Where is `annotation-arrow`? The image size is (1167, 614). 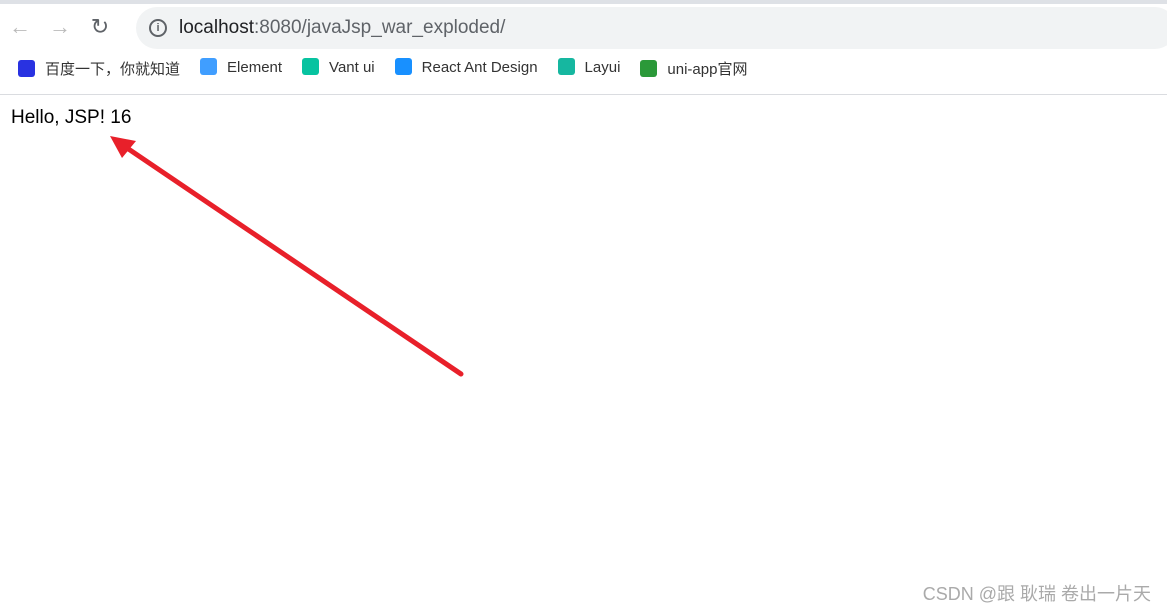 annotation-arrow is located at coordinates (287, 256).